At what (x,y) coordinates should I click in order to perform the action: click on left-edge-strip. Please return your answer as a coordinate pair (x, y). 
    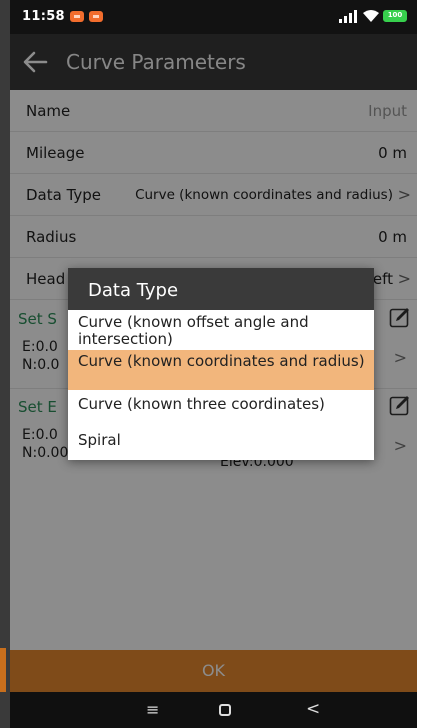
    Looking at the image, I should click on (5, 364).